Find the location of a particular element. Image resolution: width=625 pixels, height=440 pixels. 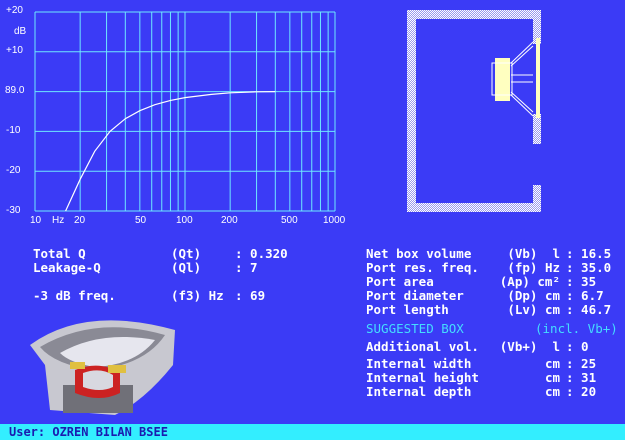

total-q-value: : 0.320 is located at coordinates (261, 253).